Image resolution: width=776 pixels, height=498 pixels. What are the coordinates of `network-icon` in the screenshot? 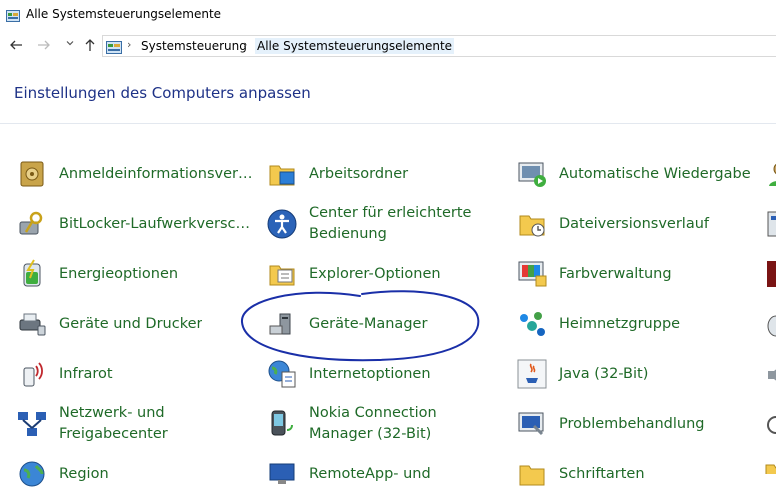 It's located at (32, 424).